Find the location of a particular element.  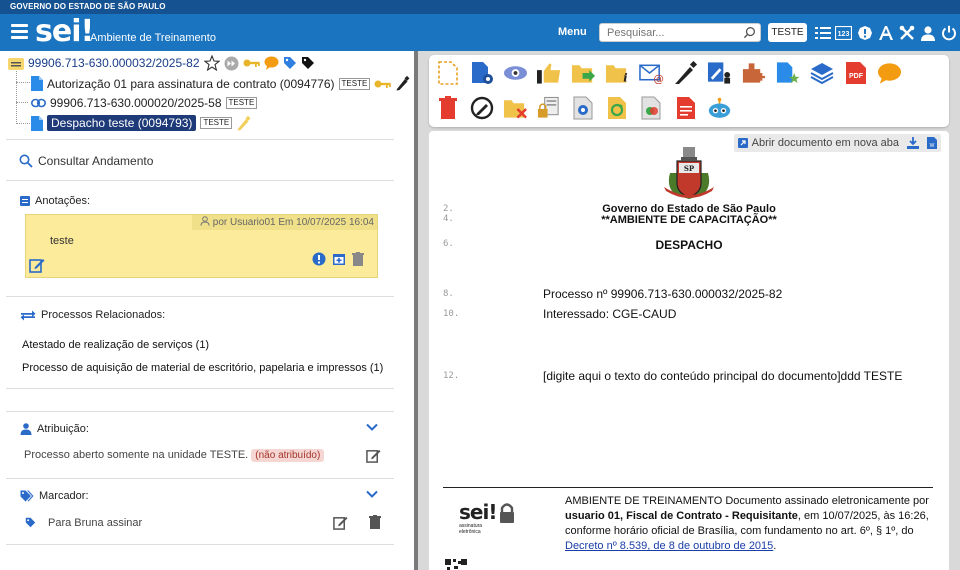

assignment-header: Atribuição: is located at coordinates (54, 429).